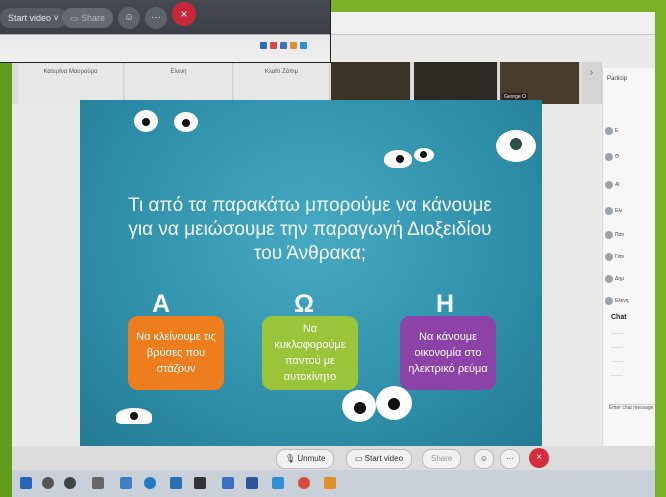 The height and width of the screenshot is (497, 666). I want to click on next-page-arrow-icon: ›, so click(592, 83).